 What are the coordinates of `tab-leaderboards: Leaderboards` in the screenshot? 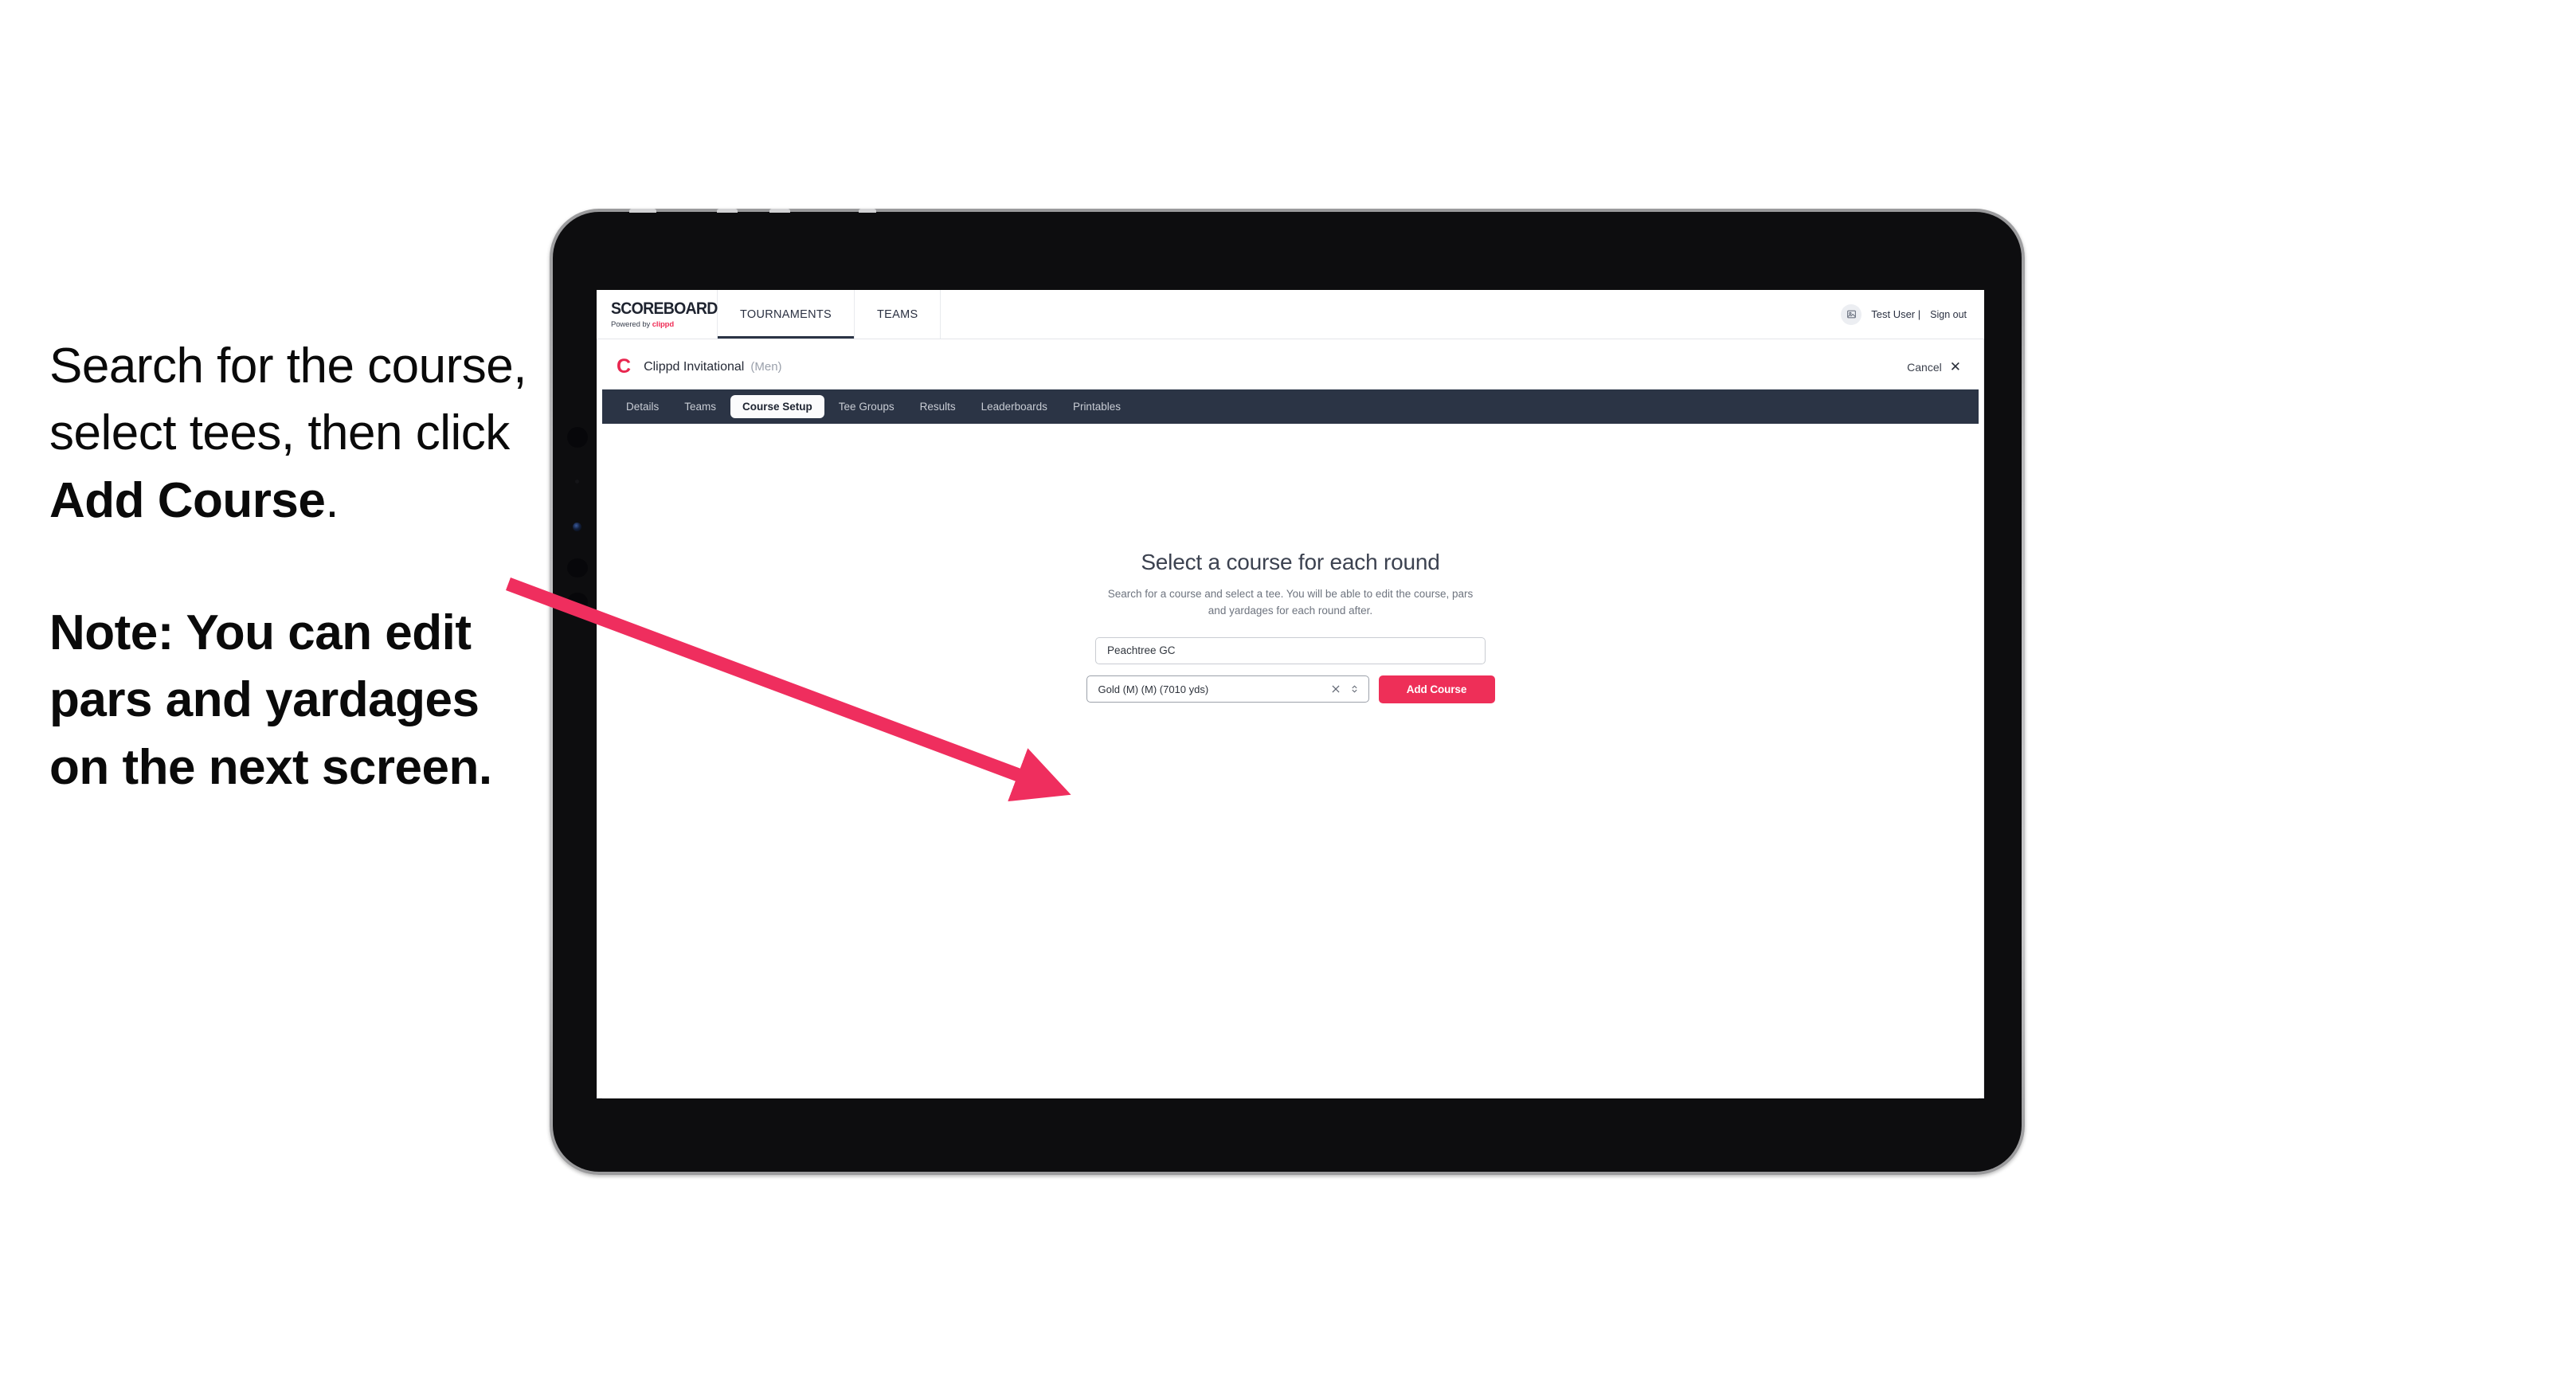 It's located at (1014, 406).